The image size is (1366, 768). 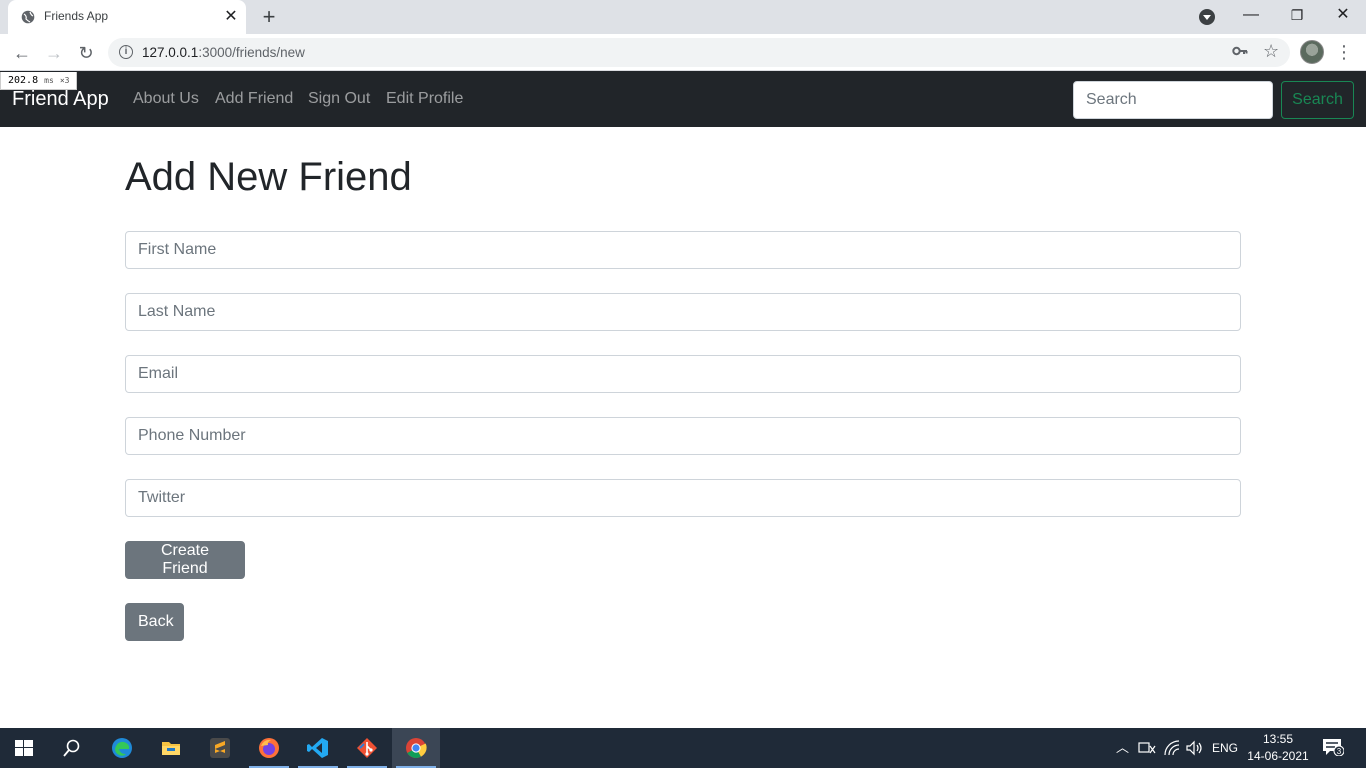 What do you see at coordinates (1344, 52) in the screenshot?
I see `browser-menu-icon: ⋮` at bounding box center [1344, 52].